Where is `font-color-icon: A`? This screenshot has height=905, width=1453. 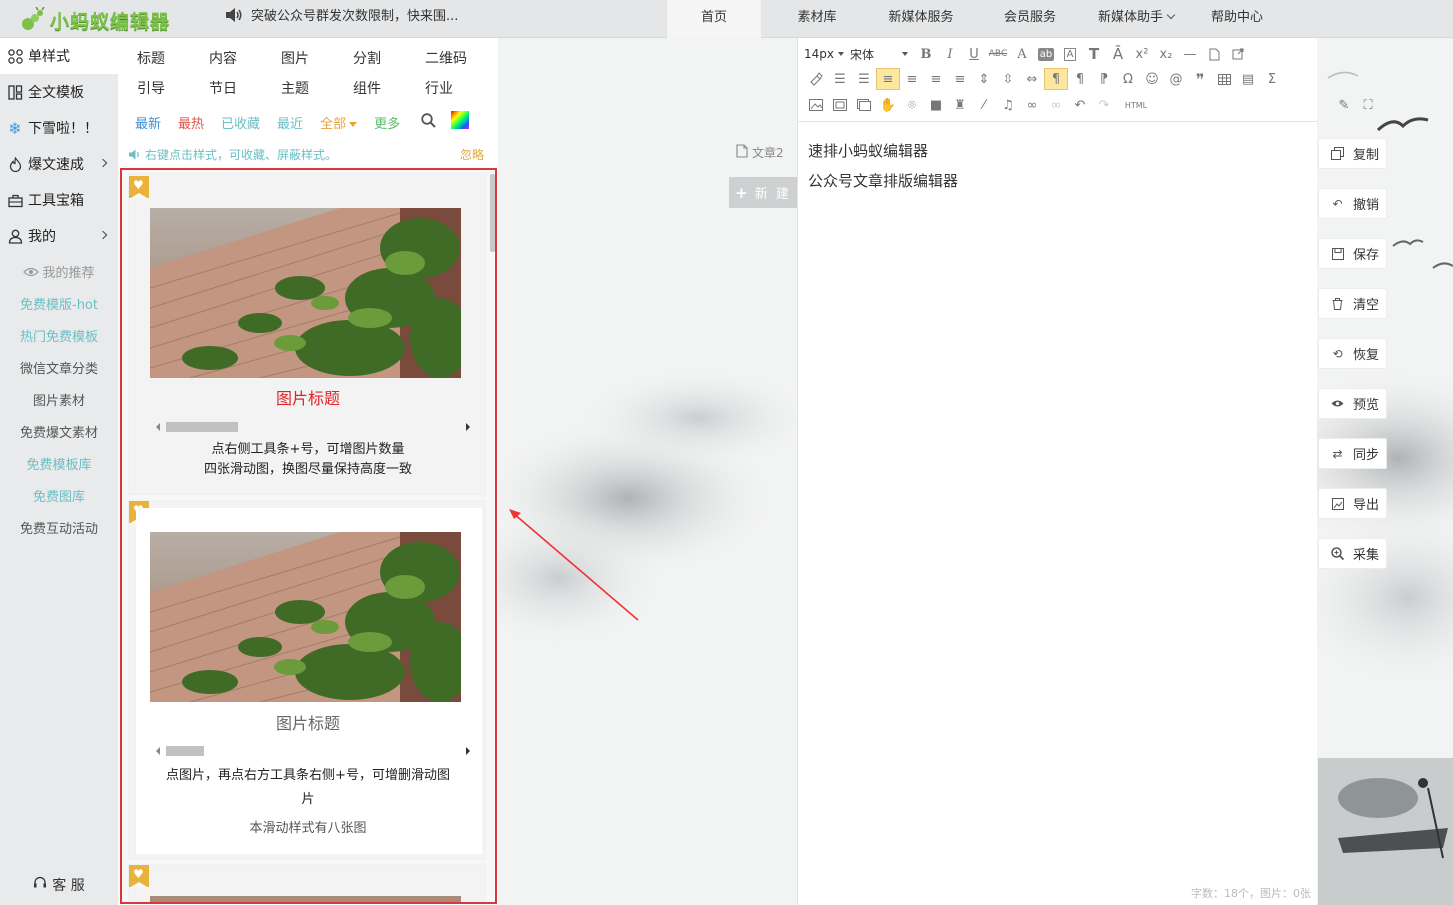
font-color-icon: A is located at coordinates (1022, 54).